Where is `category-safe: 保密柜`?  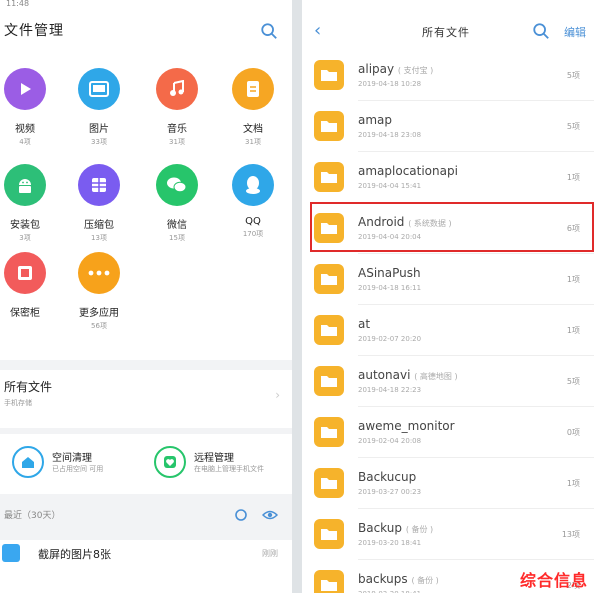 category-safe: 保密柜 is located at coordinates (27, 286).